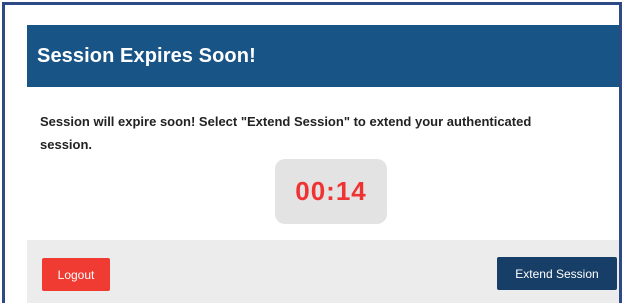  Describe the element at coordinates (146, 55) in the screenshot. I see `dialog-title: Session Expires Soon!` at that location.